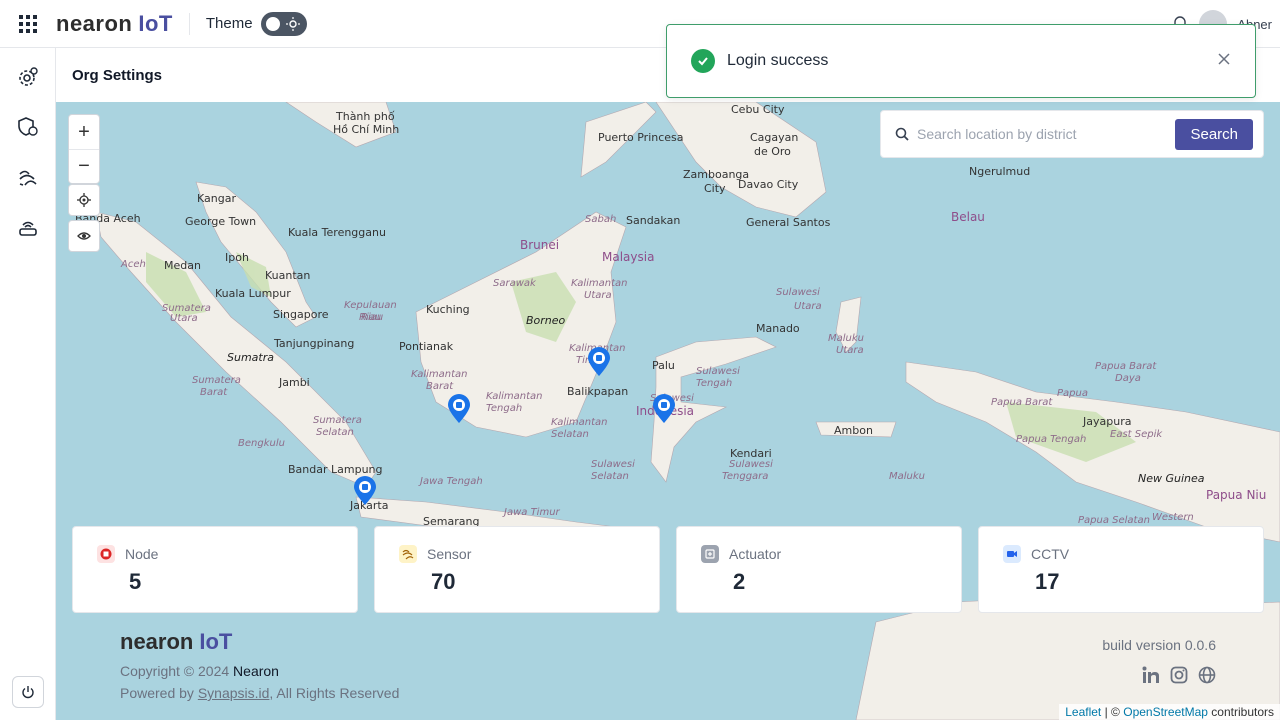 Image resolution: width=1280 pixels, height=720 pixels. I want to click on map-place-label: Medan, so click(182, 265).